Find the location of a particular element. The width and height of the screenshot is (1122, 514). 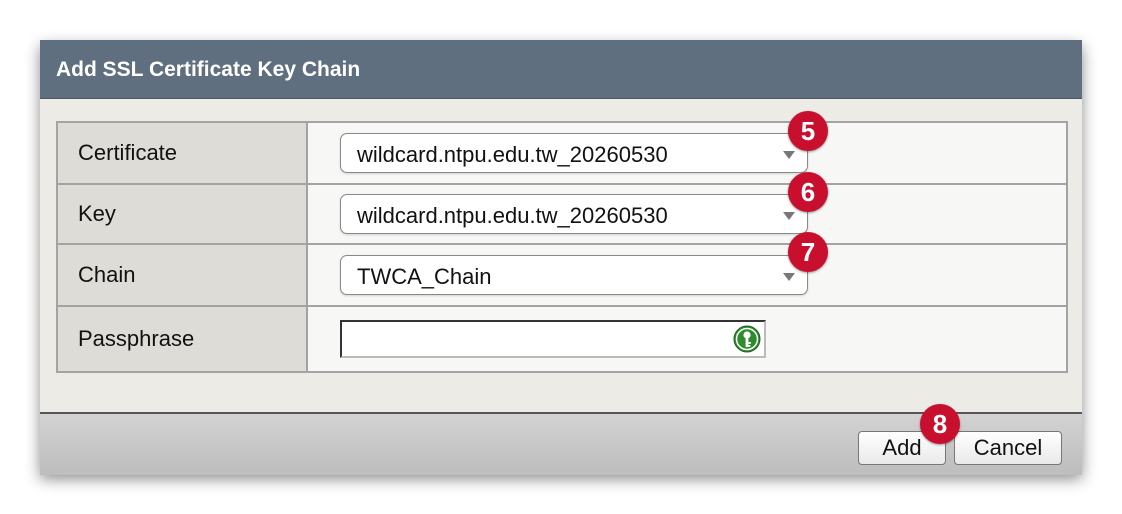

key-label: Key is located at coordinates (97, 213).